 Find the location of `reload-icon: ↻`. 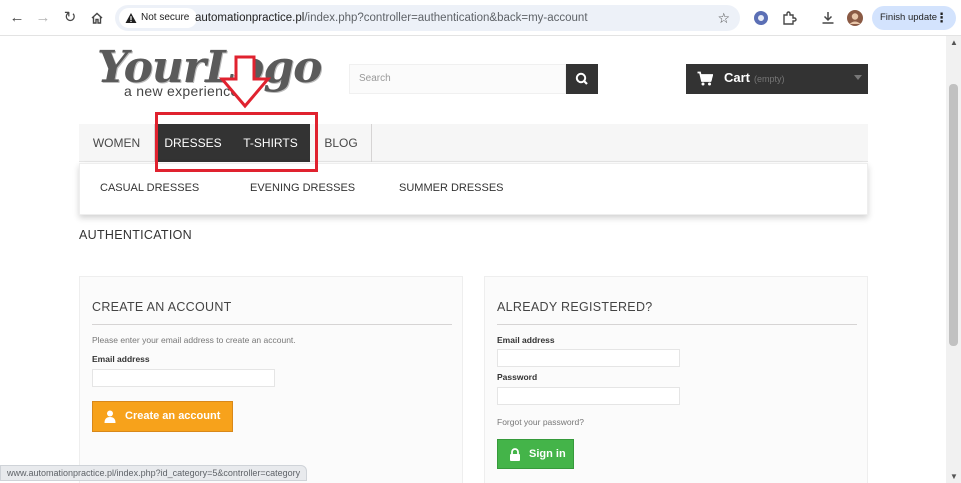

reload-icon: ↻ is located at coordinates (70, 18).